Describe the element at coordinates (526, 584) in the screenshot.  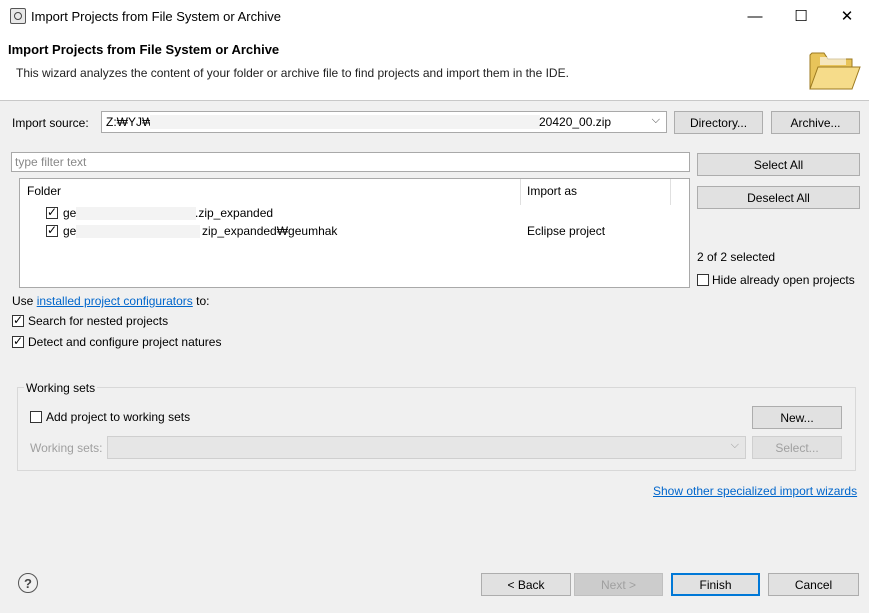
I see `back-button: < Back` at that location.